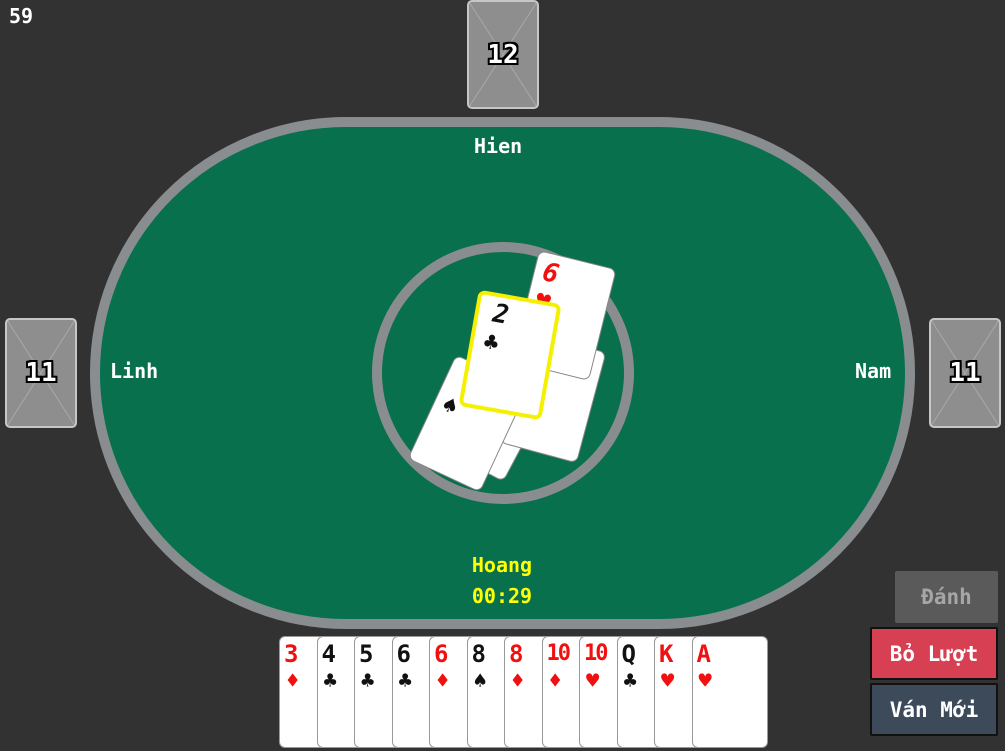 The width and height of the screenshot is (1005, 751). What do you see at coordinates (934, 653) in the screenshot?
I see `pass-button: Bỏ Lượt` at bounding box center [934, 653].